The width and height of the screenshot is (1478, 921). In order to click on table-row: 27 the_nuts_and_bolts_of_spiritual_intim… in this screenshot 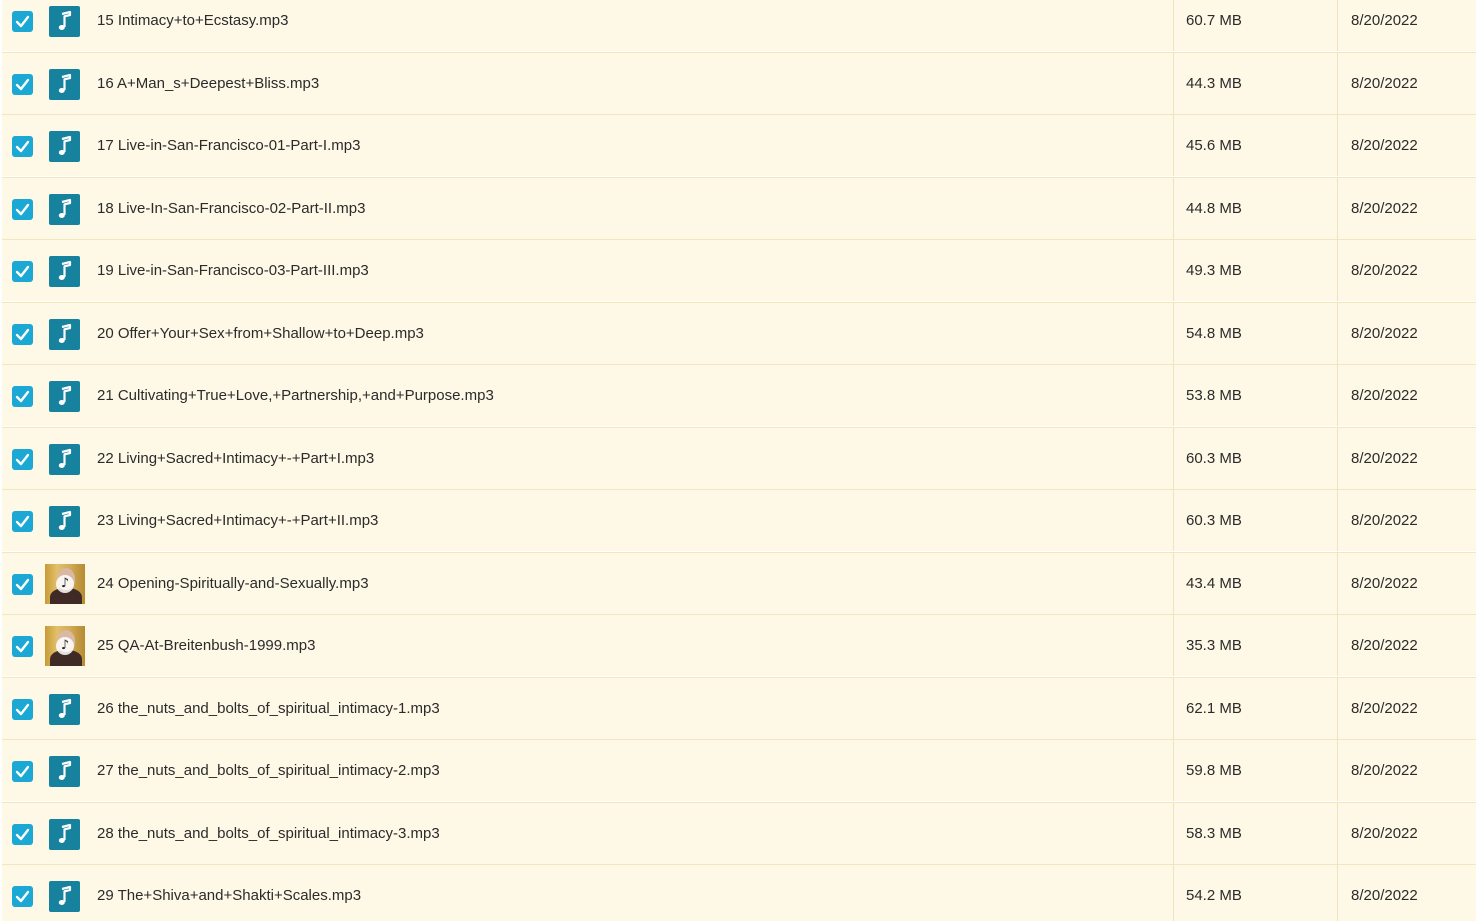, I will do `click(739, 770)`.